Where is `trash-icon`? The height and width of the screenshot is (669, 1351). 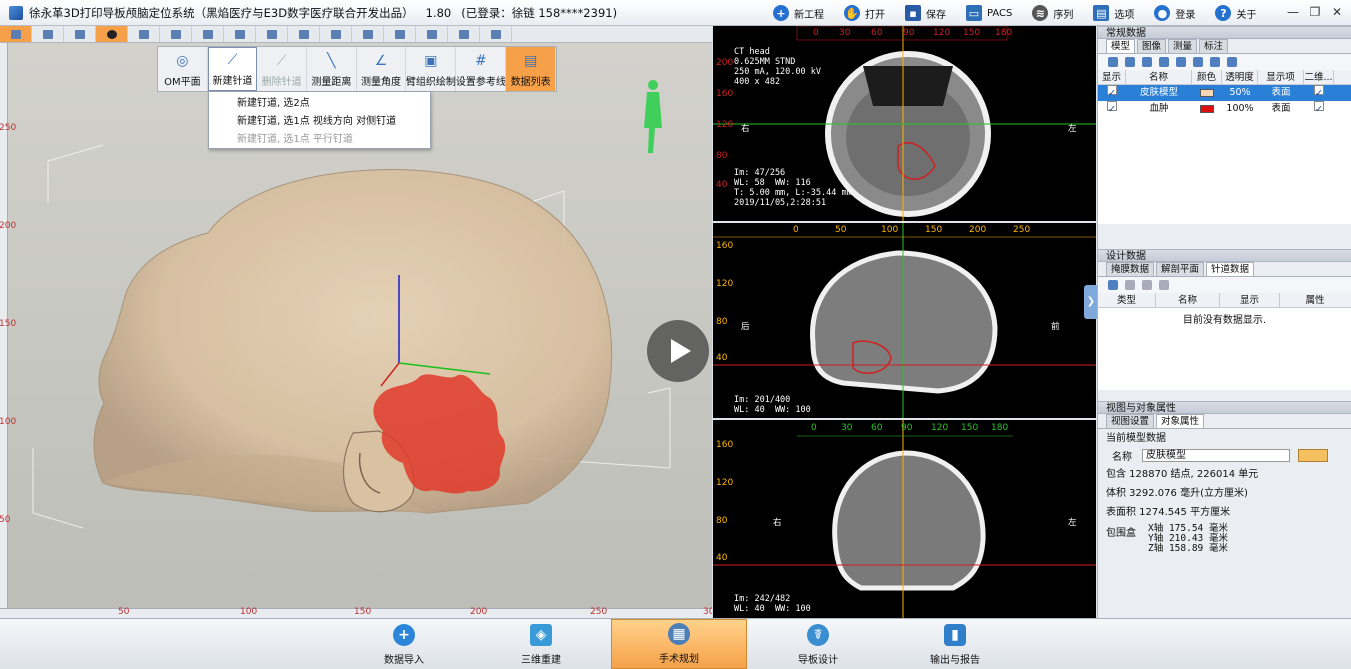
trash-icon is located at coordinates (1130, 285).